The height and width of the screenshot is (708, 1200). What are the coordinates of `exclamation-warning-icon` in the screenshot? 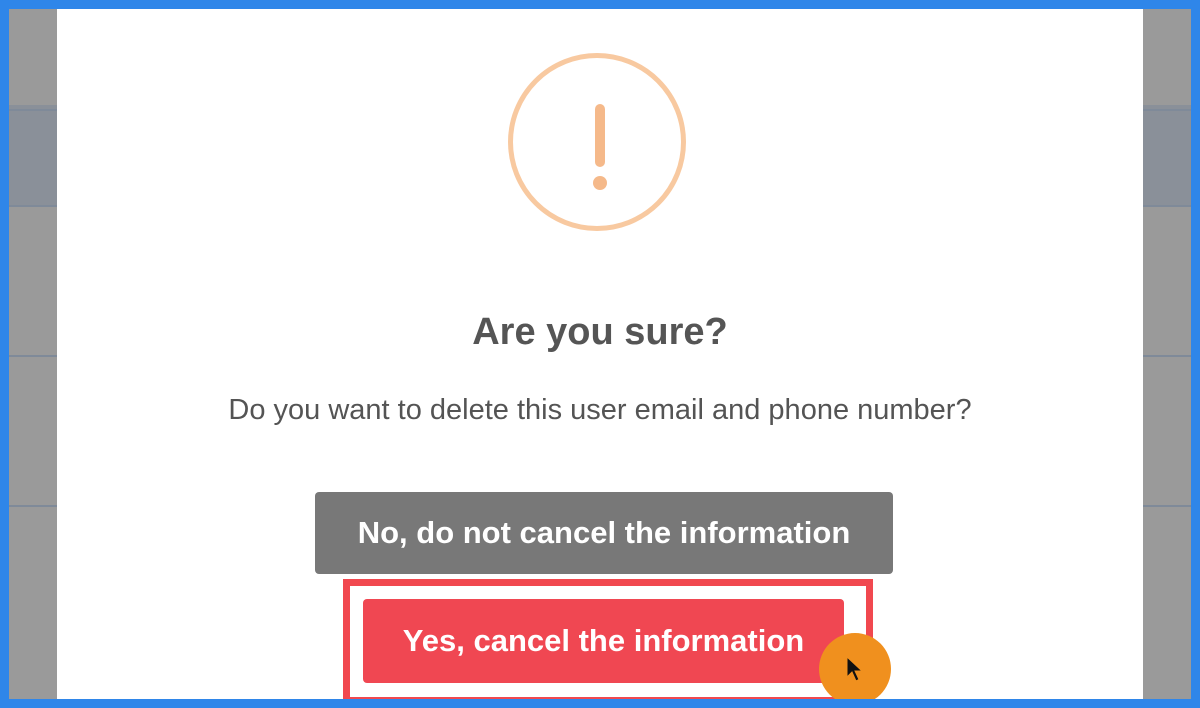 It's located at (597, 142).